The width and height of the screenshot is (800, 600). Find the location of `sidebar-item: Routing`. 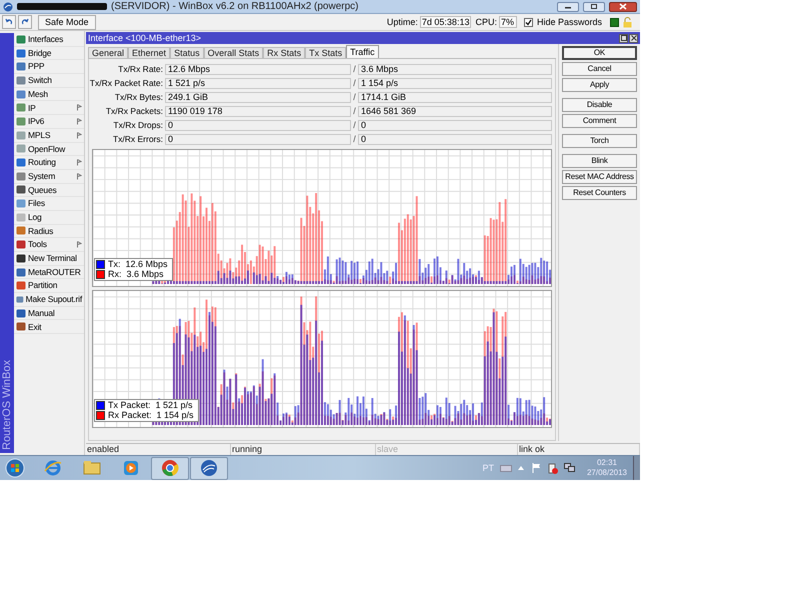

sidebar-item: Routing is located at coordinates (49, 163).